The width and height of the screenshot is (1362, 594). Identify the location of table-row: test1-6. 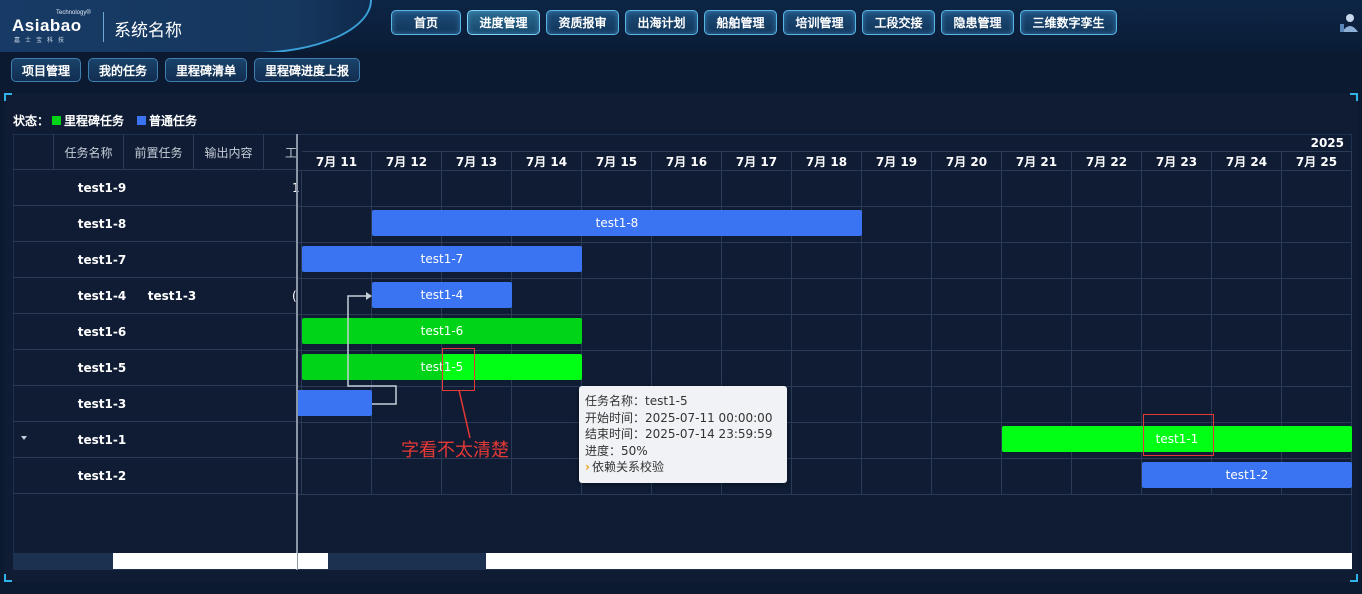
(155, 332).